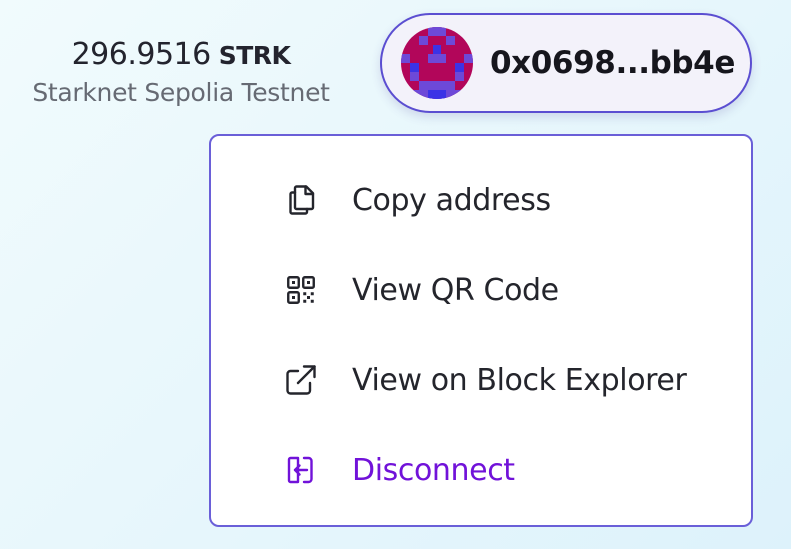 This screenshot has width=791, height=549. Describe the element at coordinates (451, 200) in the screenshot. I see `menu-item-label: Copy address` at that location.